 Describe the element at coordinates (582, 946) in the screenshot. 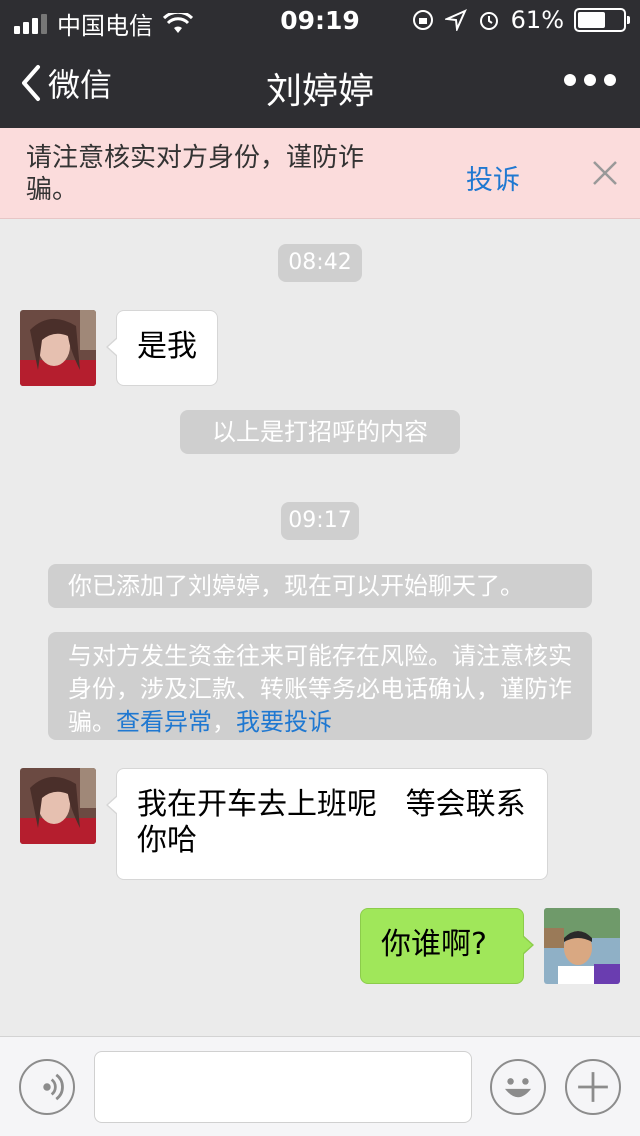

I see `my-avatar` at that location.